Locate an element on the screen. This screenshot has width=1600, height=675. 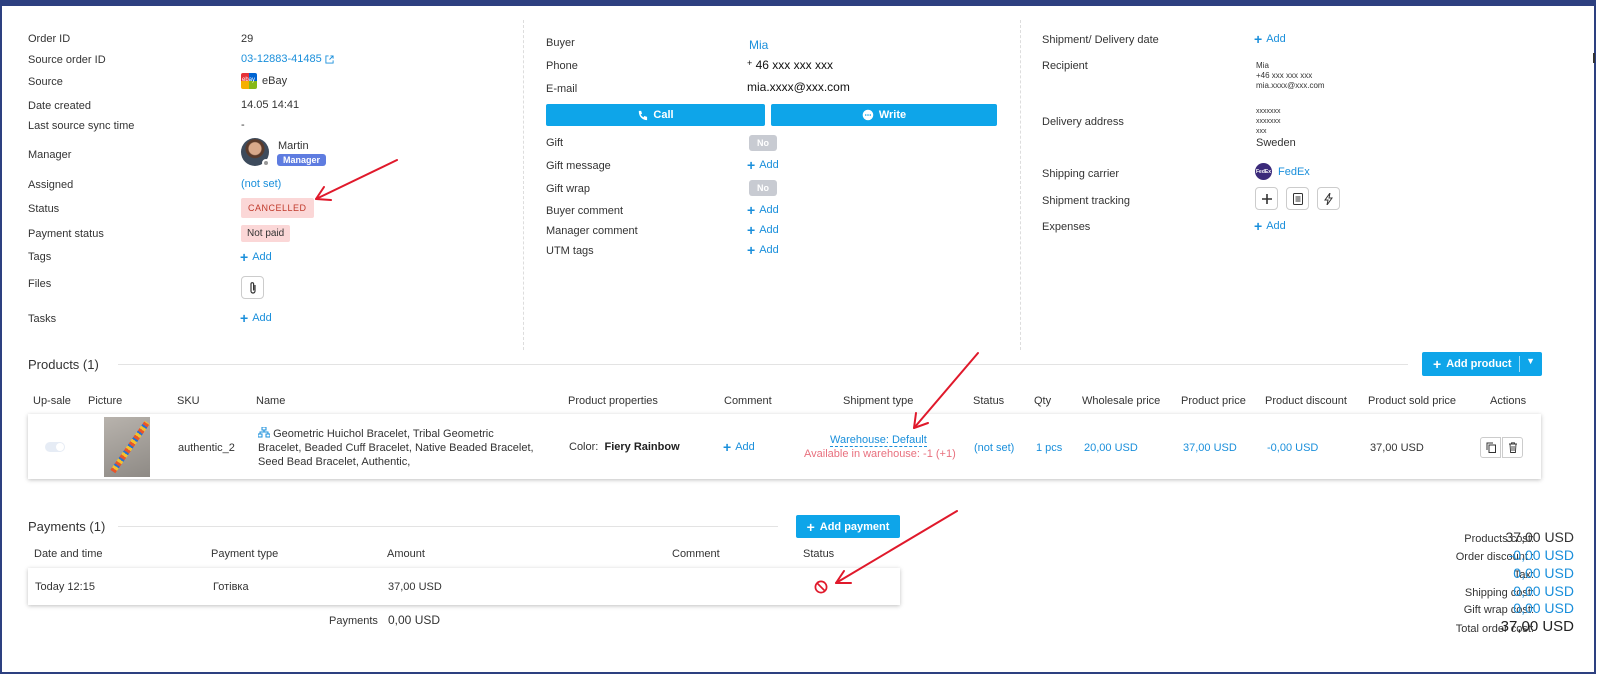
add-payment-button: + Add payment is located at coordinates (848, 526).